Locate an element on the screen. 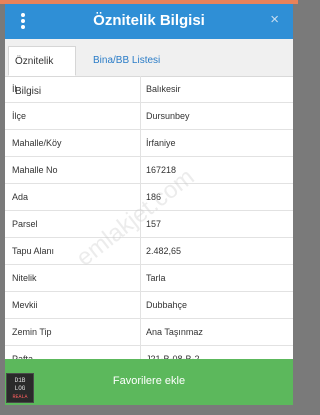  table-row: Ada 186 is located at coordinates (149, 197).